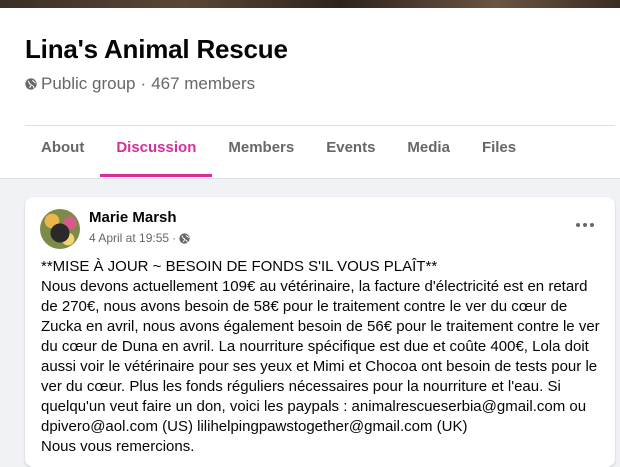 The width and height of the screenshot is (620, 467). I want to click on tab-members: Members, so click(261, 152).